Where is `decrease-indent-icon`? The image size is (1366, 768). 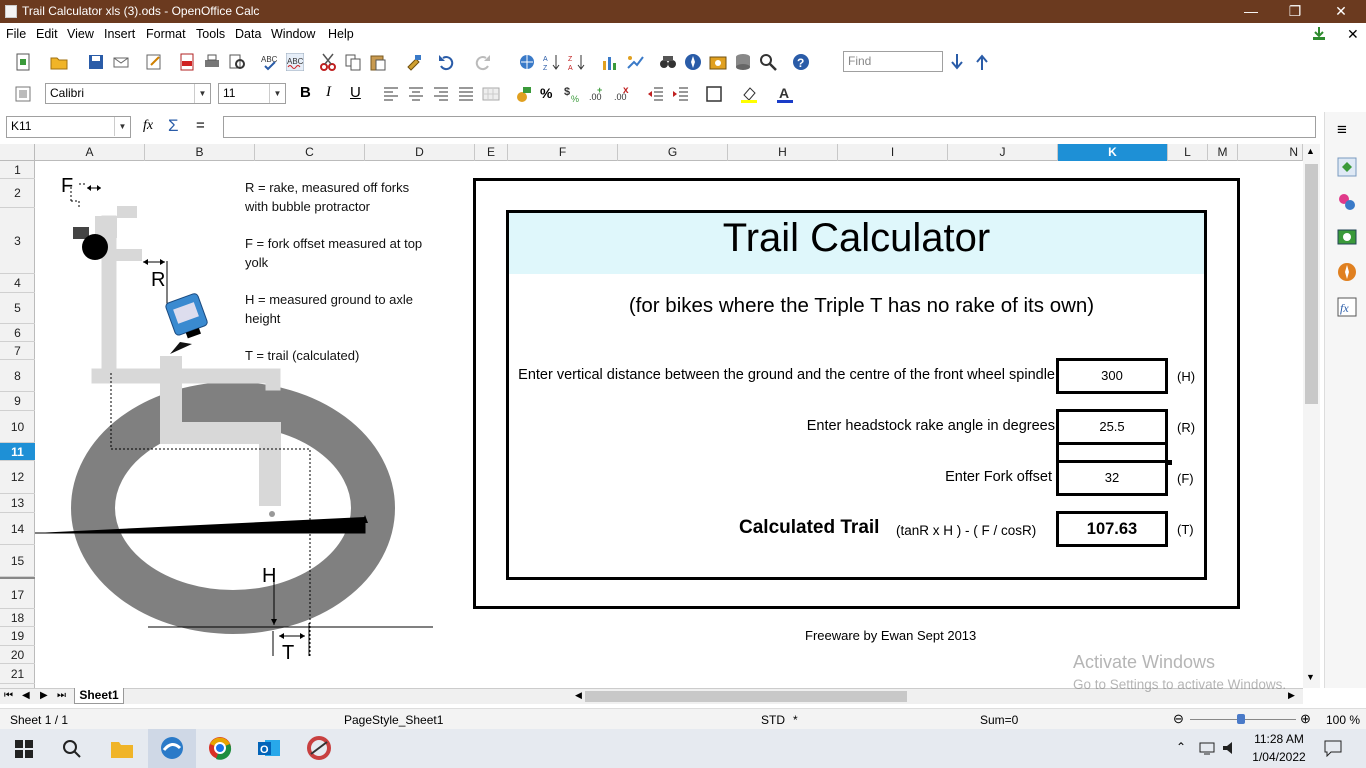 decrease-indent-icon is located at coordinates (656, 94).